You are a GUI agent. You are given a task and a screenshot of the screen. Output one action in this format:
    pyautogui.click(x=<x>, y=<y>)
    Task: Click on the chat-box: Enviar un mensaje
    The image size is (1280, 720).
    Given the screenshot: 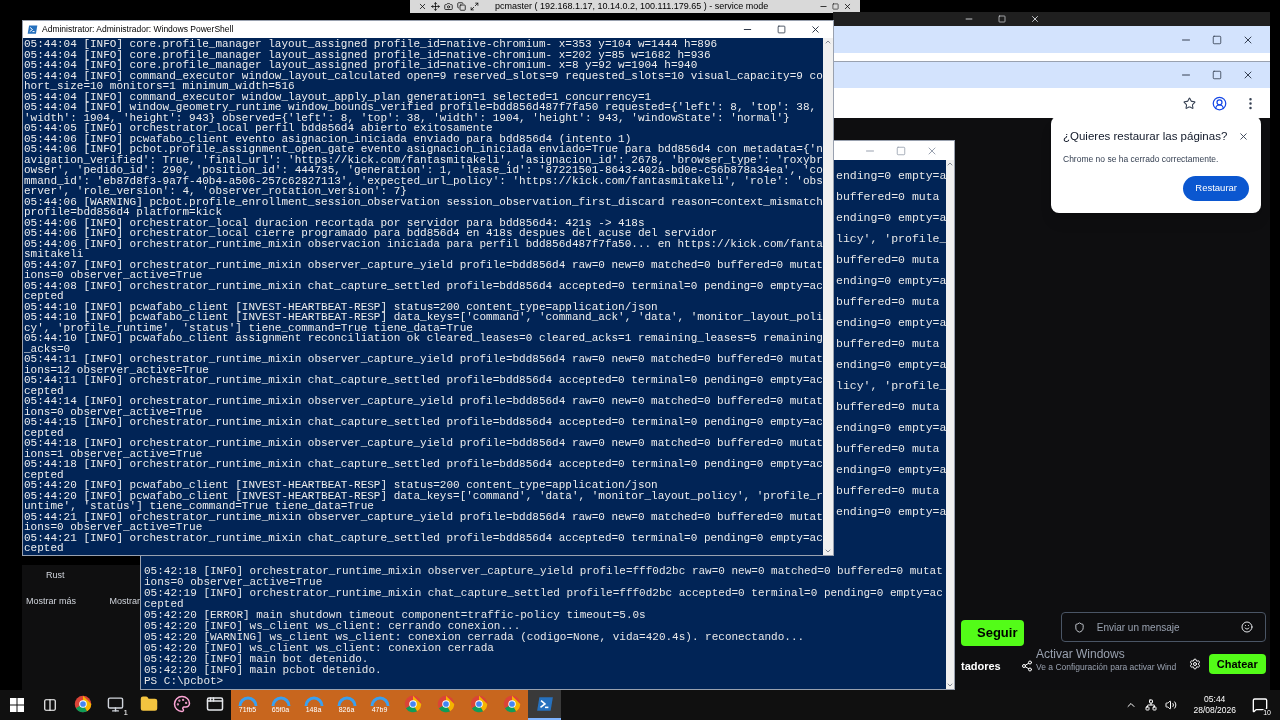 What is the action you would take?
    pyautogui.click(x=1163, y=627)
    